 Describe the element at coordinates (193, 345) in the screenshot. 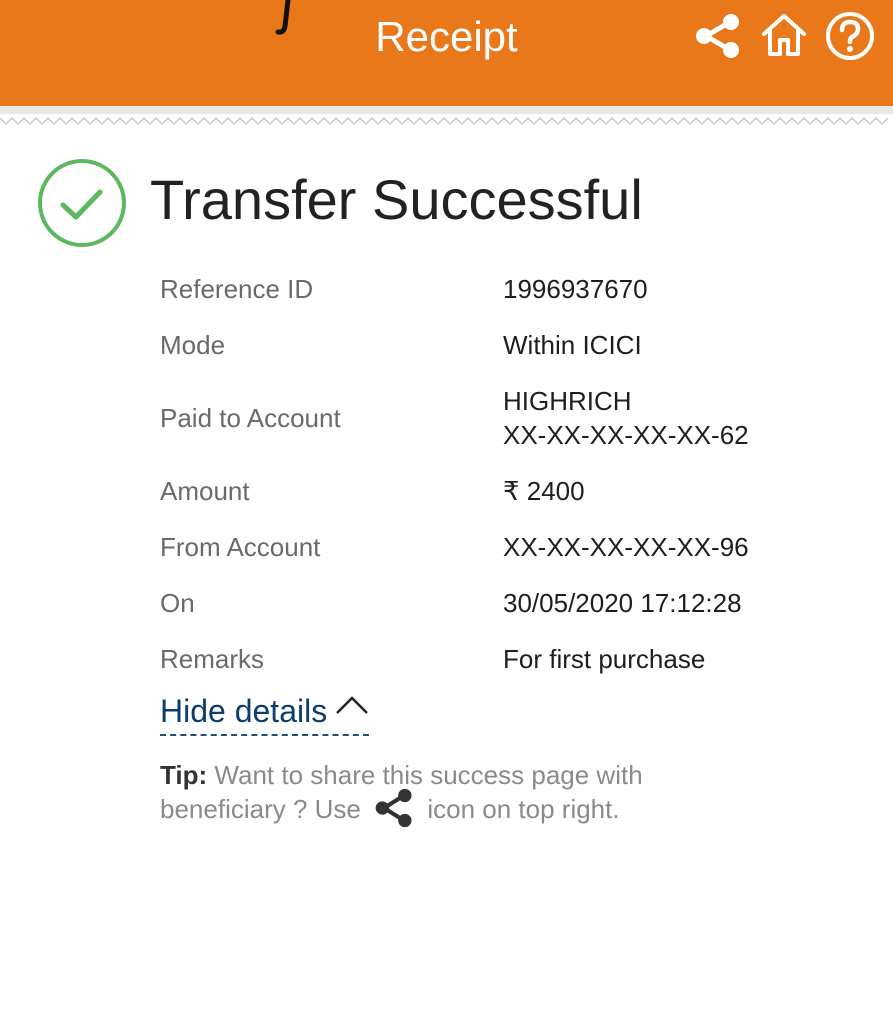

I see `detail-label: Mode` at that location.